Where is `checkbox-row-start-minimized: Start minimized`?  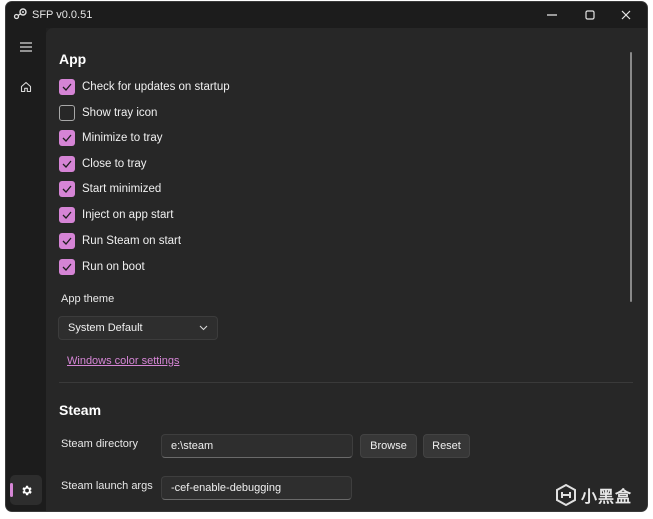 checkbox-row-start-minimized: Start minimized is located at coordinates (110, 189).